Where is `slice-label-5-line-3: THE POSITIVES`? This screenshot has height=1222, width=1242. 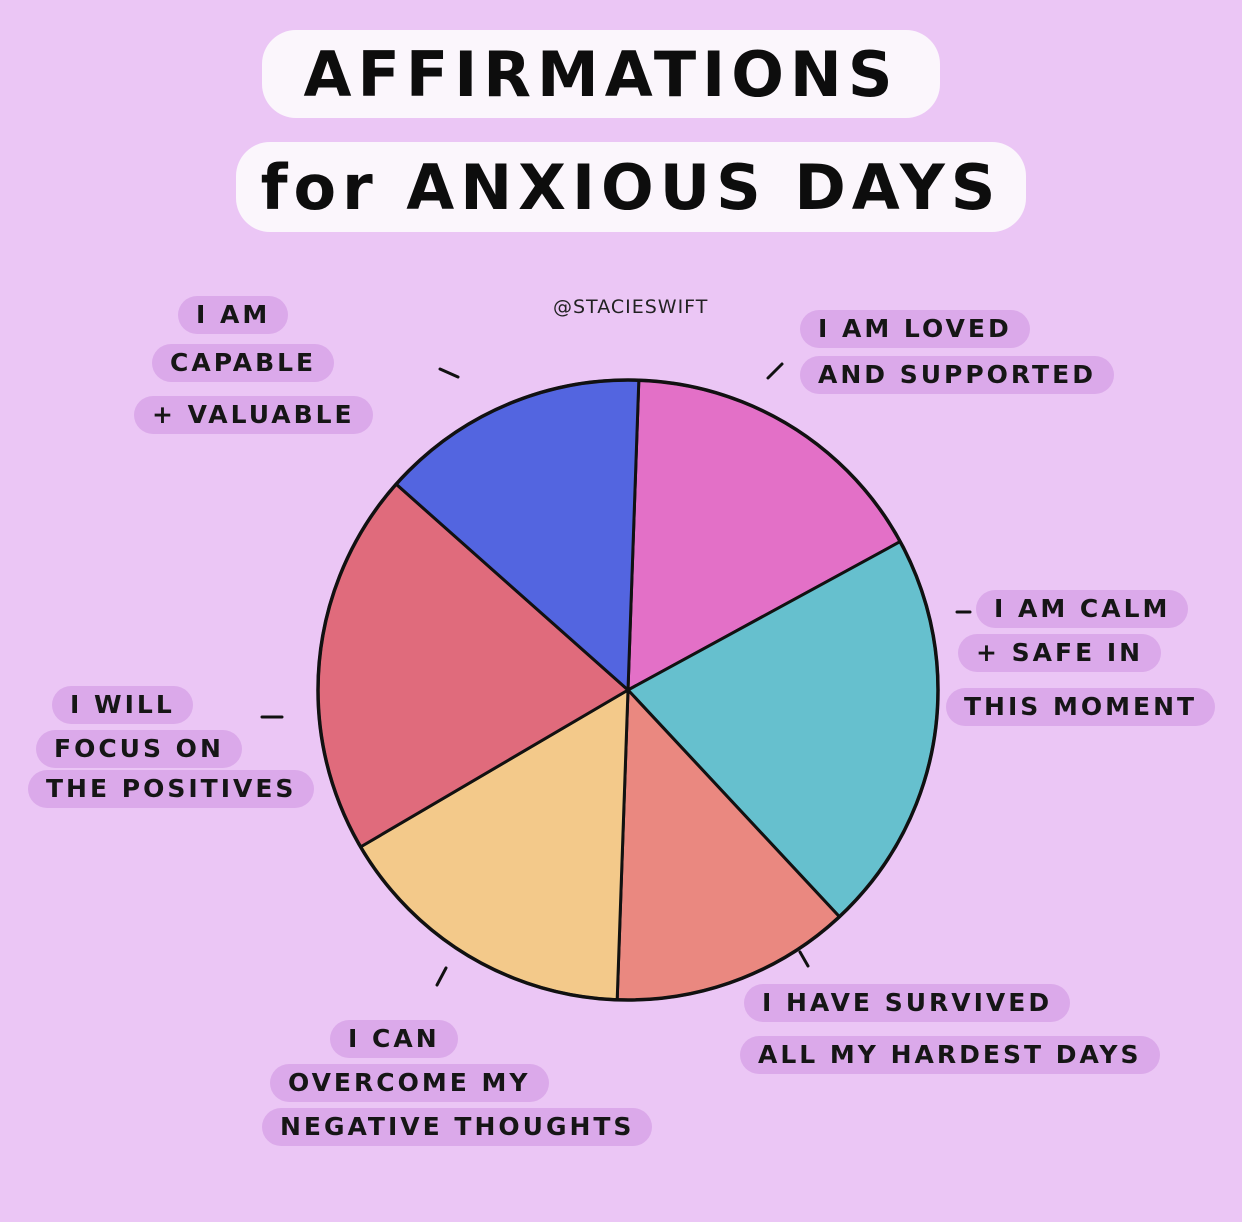 slice-label-5-line-3: THE POSITIVES is located at coordinates (171, 789).